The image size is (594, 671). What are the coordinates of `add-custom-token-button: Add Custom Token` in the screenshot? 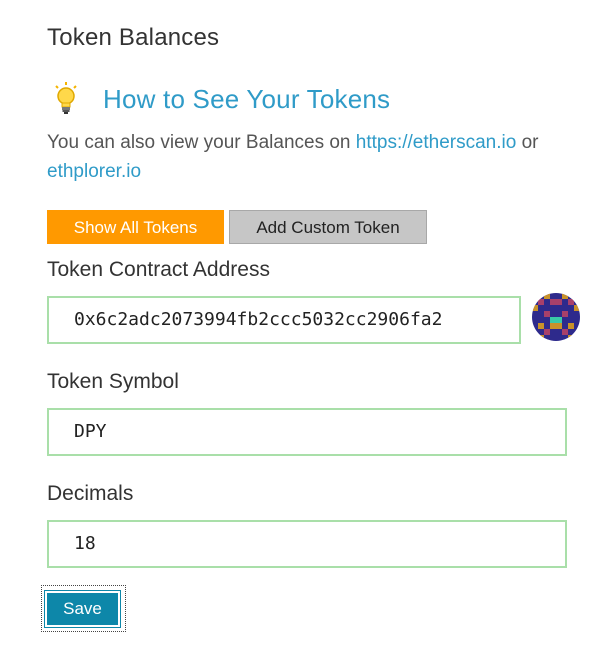 It's located at (328, 227).